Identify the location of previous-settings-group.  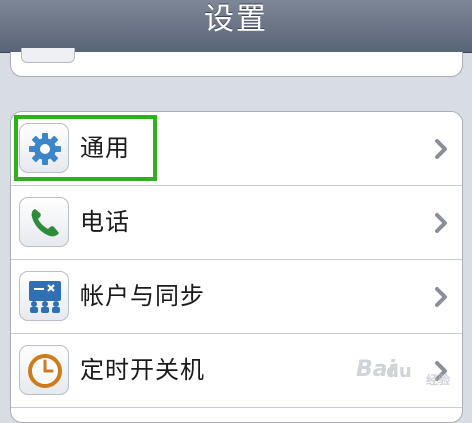
(236, 62).